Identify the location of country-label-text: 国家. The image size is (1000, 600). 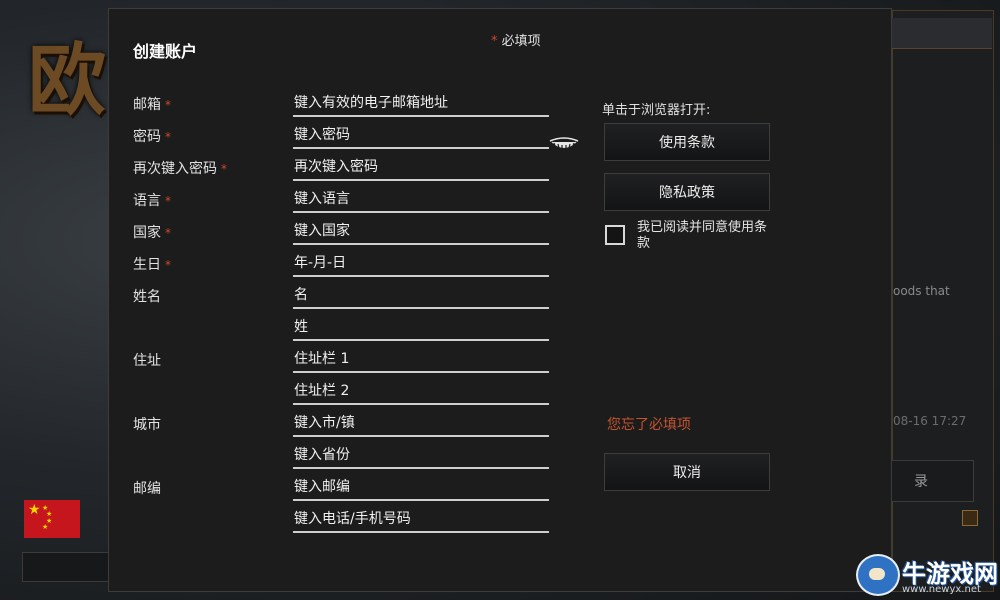
(147, 233).